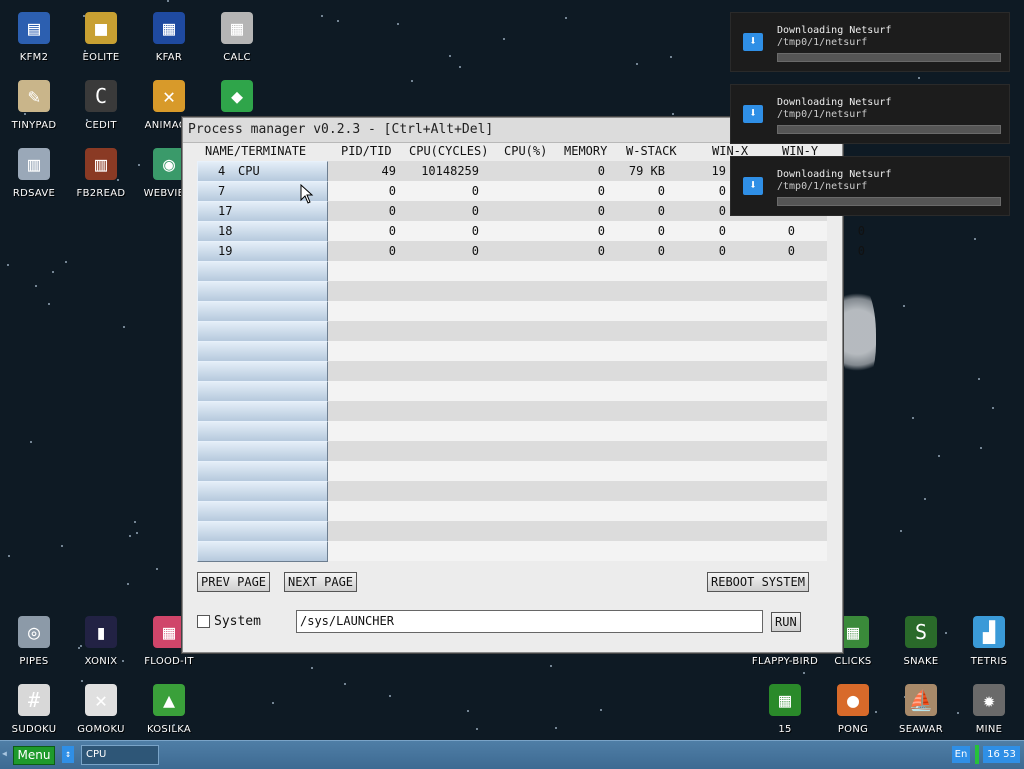 The image size is (1024, 769). Describe the element at coordinates (262, 231) in the screenshot. I see `terminate-process-button: 18` at that location.